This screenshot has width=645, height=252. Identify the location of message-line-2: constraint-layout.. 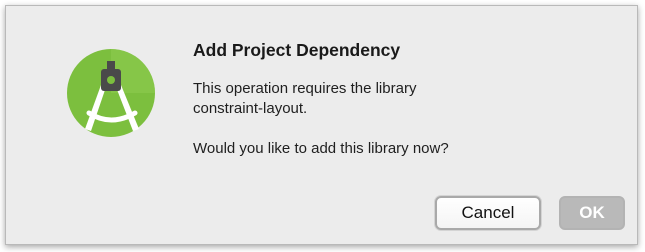
(250, 108).